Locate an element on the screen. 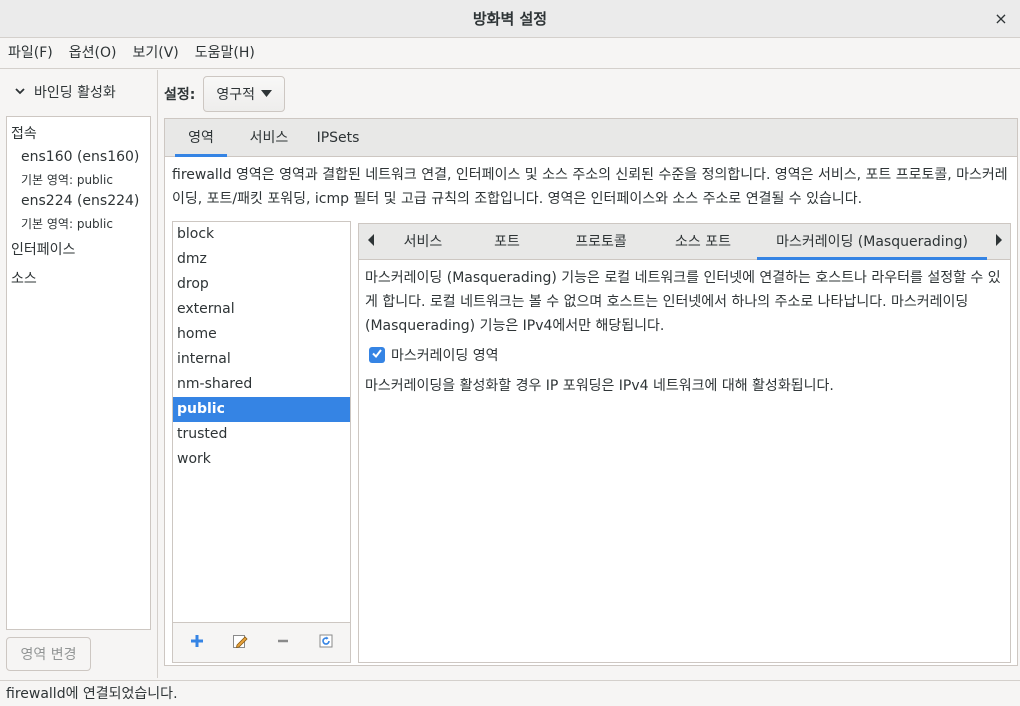  edit-zone-button is located at coordinates (240, 643).